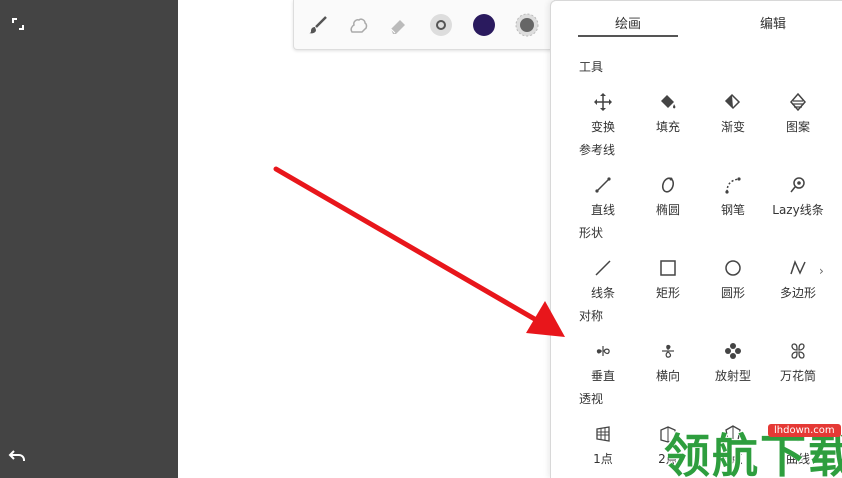 This screenshot has height=478, width=842. What do you see at coordinates (733, 351) in the screenshot?
I see `radial-symmetry-icon` at bounding box center [733, 351].